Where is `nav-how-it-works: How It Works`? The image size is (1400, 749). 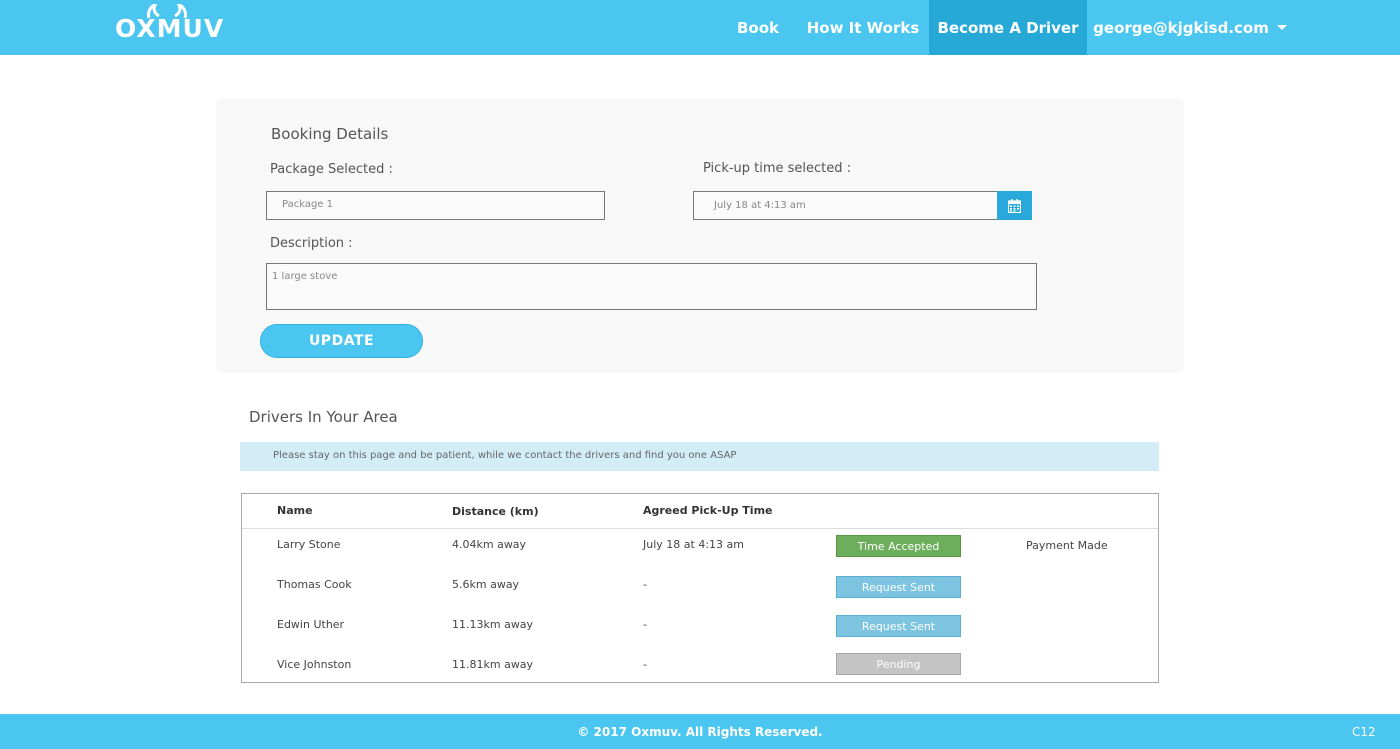 nav-how-it-works: How It Works is located at coordinates (863, 27).